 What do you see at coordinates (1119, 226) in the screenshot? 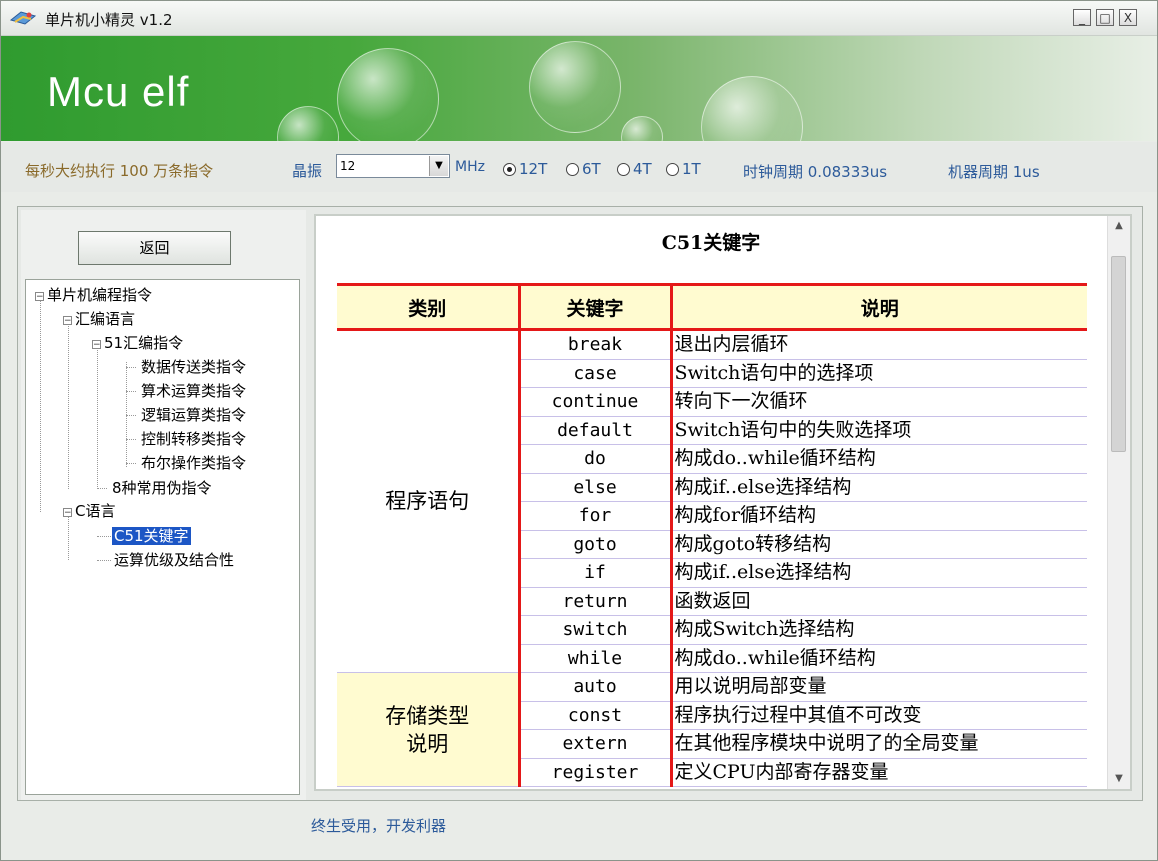
I see `scroll-up-icon: ▲` at bounding box center [1119, 226].